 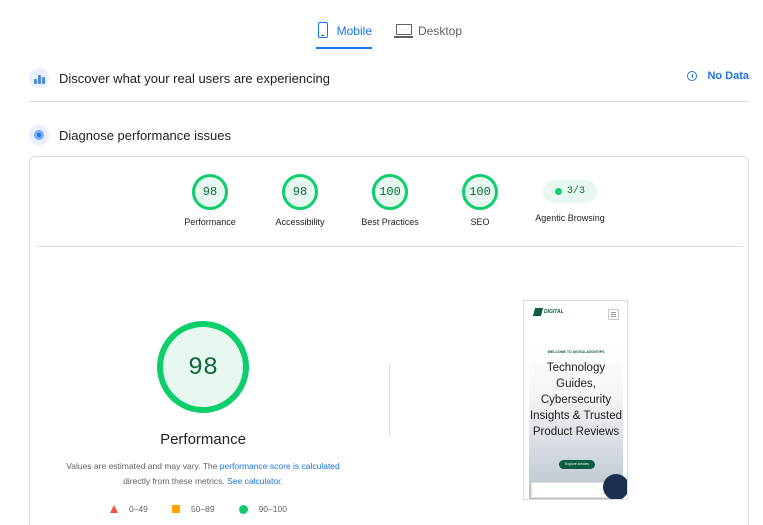 What do you see at coordinates (440, 31) in the screenshot?
I see `tab-desktop-label: Desktop` at bounding box center [440, 31].